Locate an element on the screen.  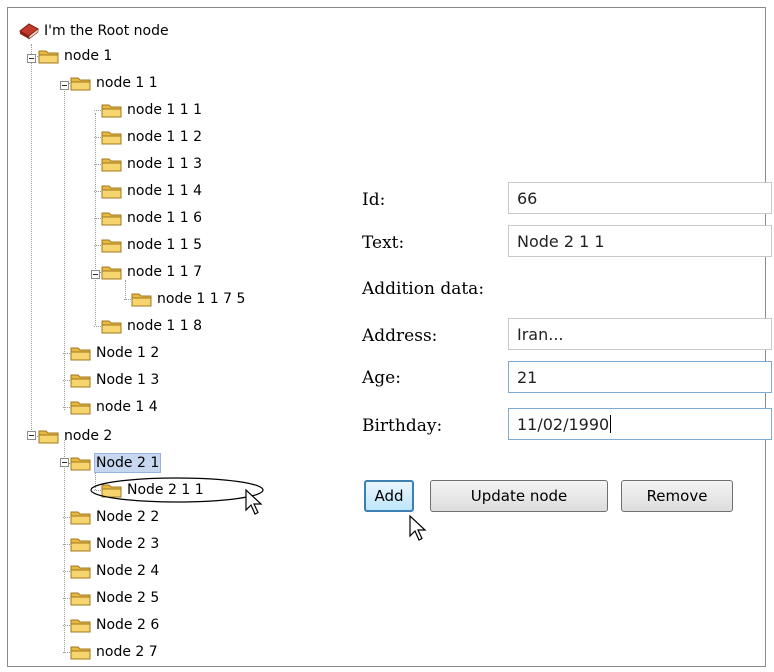
tree-node-label: node 2 is located at coordinates (88, 436).